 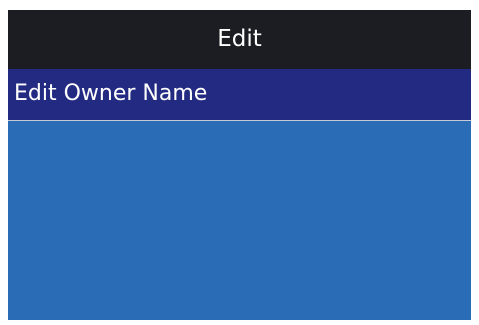 What do you see at coordinates (111, 93) in the screenshot?
I see `menu-item-label: Edit Owner Name` at bounding box center [111, 93].